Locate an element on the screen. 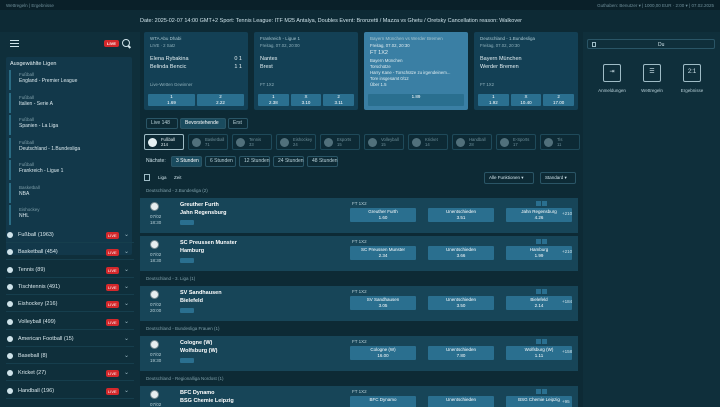  sport-filter-chip: Esports 15 is located at coordinates (340, 142).